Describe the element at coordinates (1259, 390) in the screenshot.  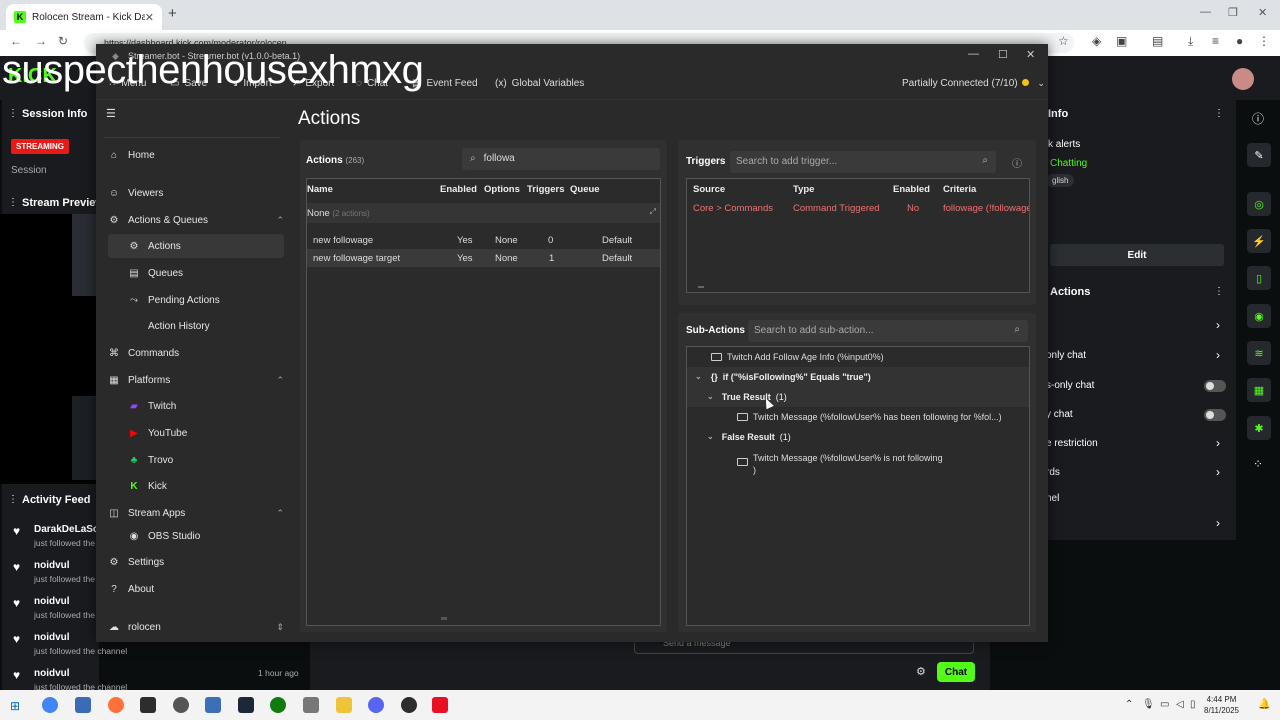
I see `layout-icon: ▦` at that location.